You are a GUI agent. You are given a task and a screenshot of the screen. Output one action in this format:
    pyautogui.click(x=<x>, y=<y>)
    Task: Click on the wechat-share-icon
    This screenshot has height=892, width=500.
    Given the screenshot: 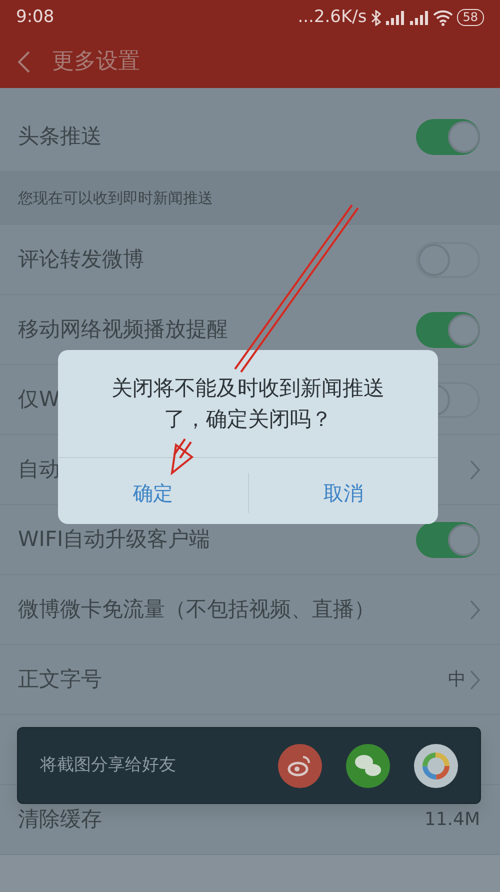 What is the action you would take?
    pyautogui.click(x=368, y=766)
    